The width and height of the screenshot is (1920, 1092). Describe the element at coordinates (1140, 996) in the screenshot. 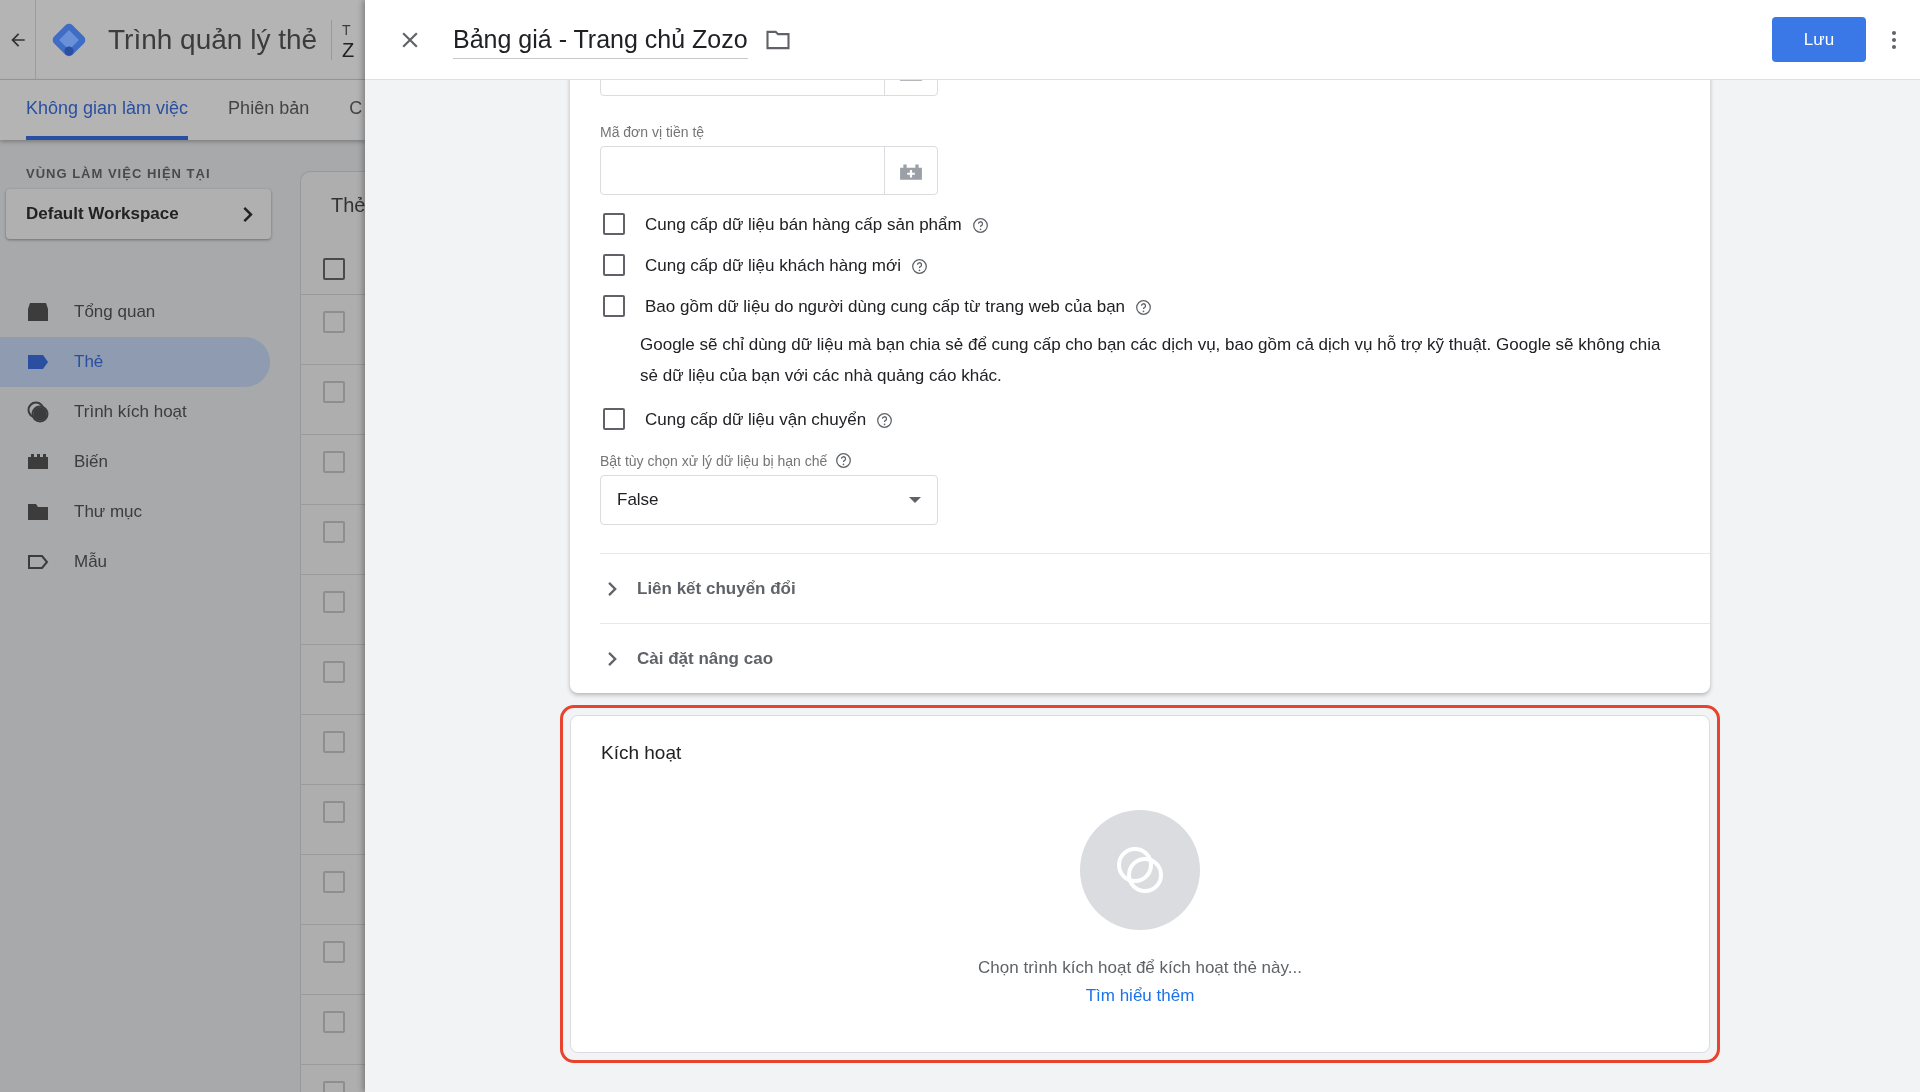

I see `learn-more-link: Tìm hiểu thêm` at that location.